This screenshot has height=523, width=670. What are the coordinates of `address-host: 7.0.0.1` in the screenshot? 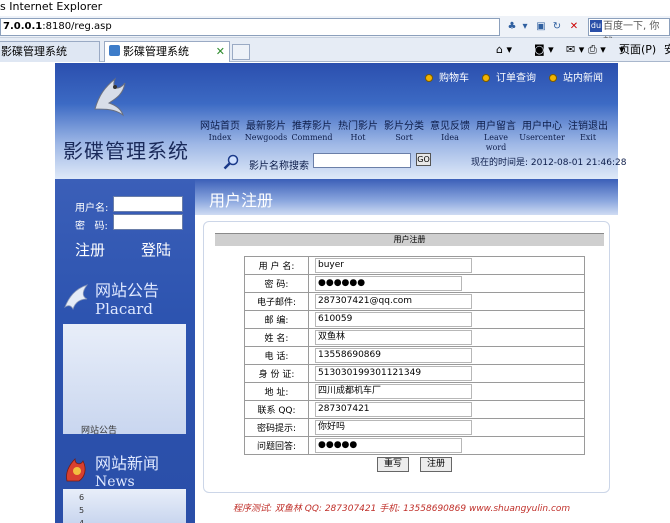 It's located at (23, 26).